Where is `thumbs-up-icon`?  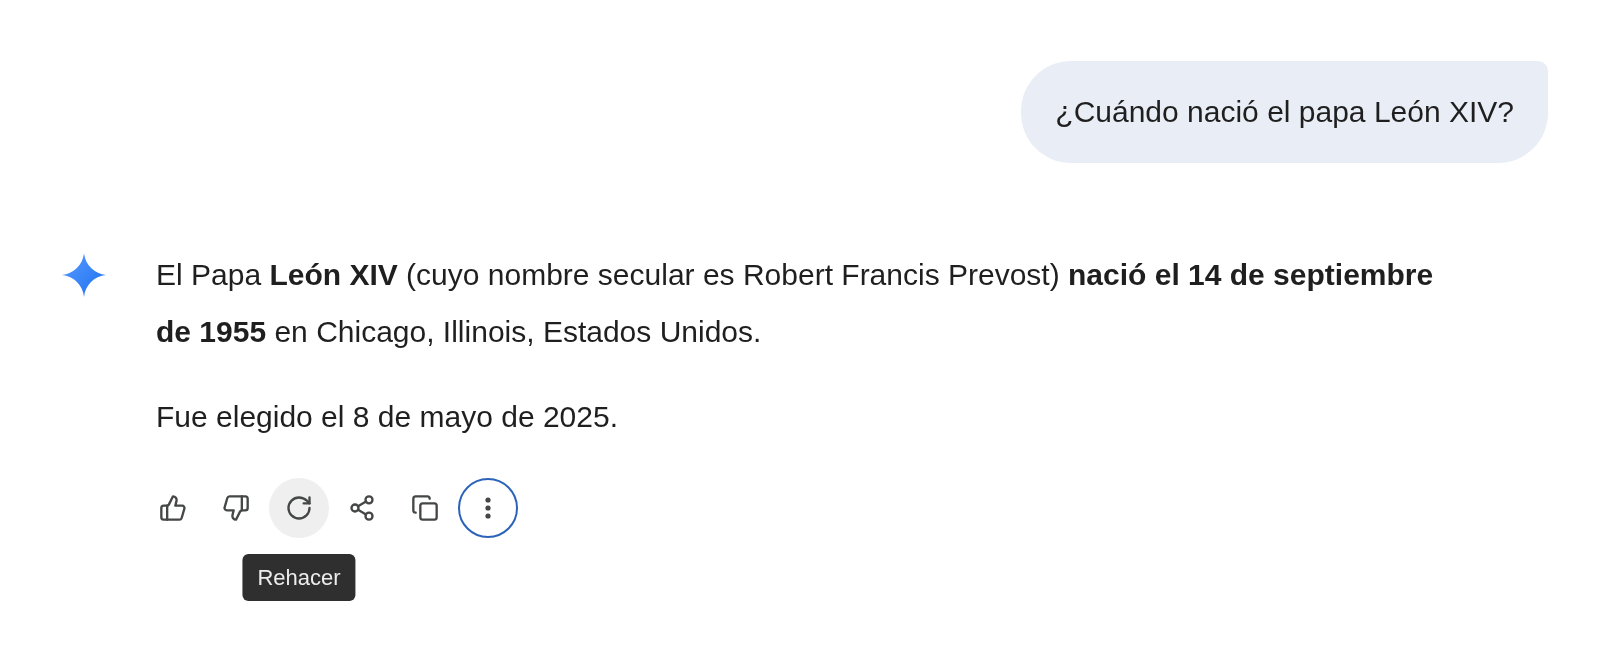
thumbs-up-icon is located at coordinates (173, 508).